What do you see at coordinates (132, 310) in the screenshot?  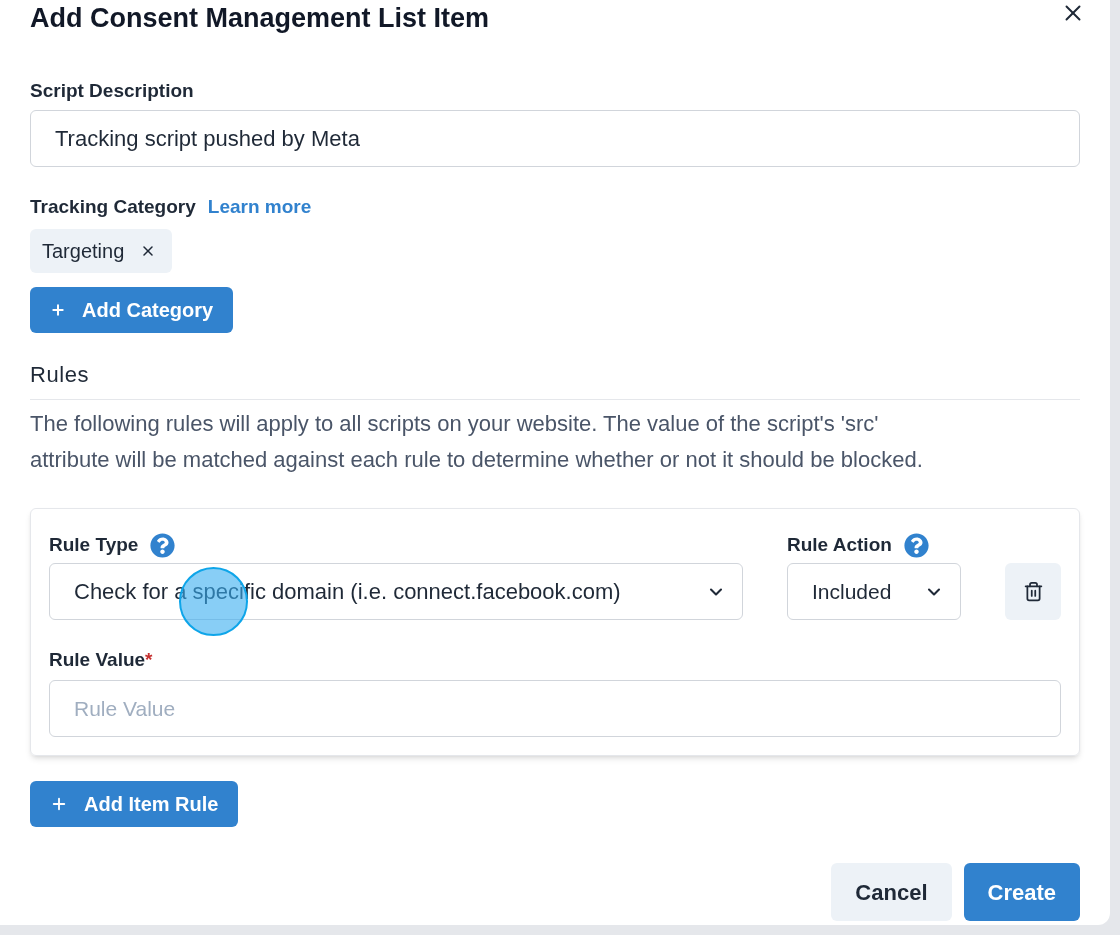 I see `add-category-button: Add Category` at bounding box center [132, 310].